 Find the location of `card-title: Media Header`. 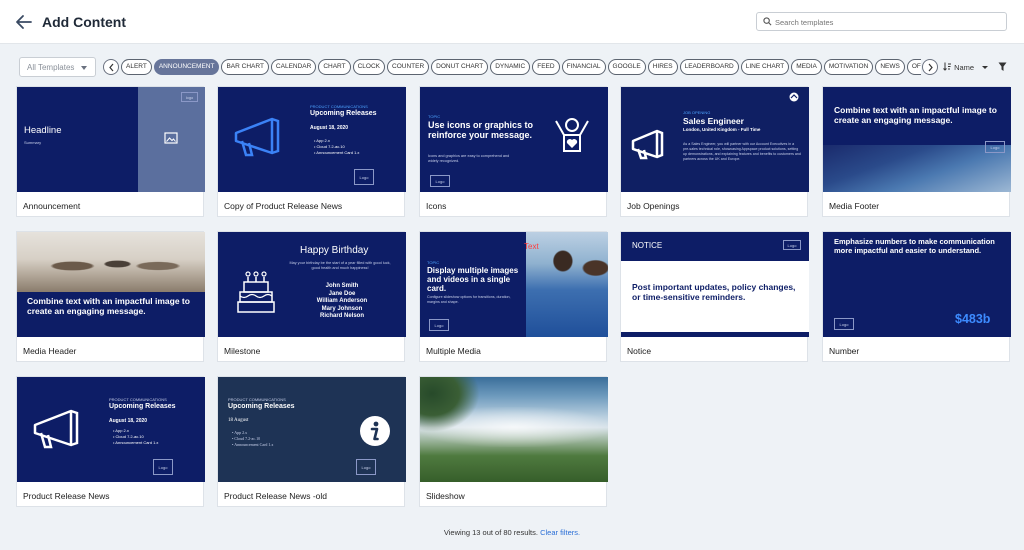

card-title: Media Header is located at coordinates (50, 351).